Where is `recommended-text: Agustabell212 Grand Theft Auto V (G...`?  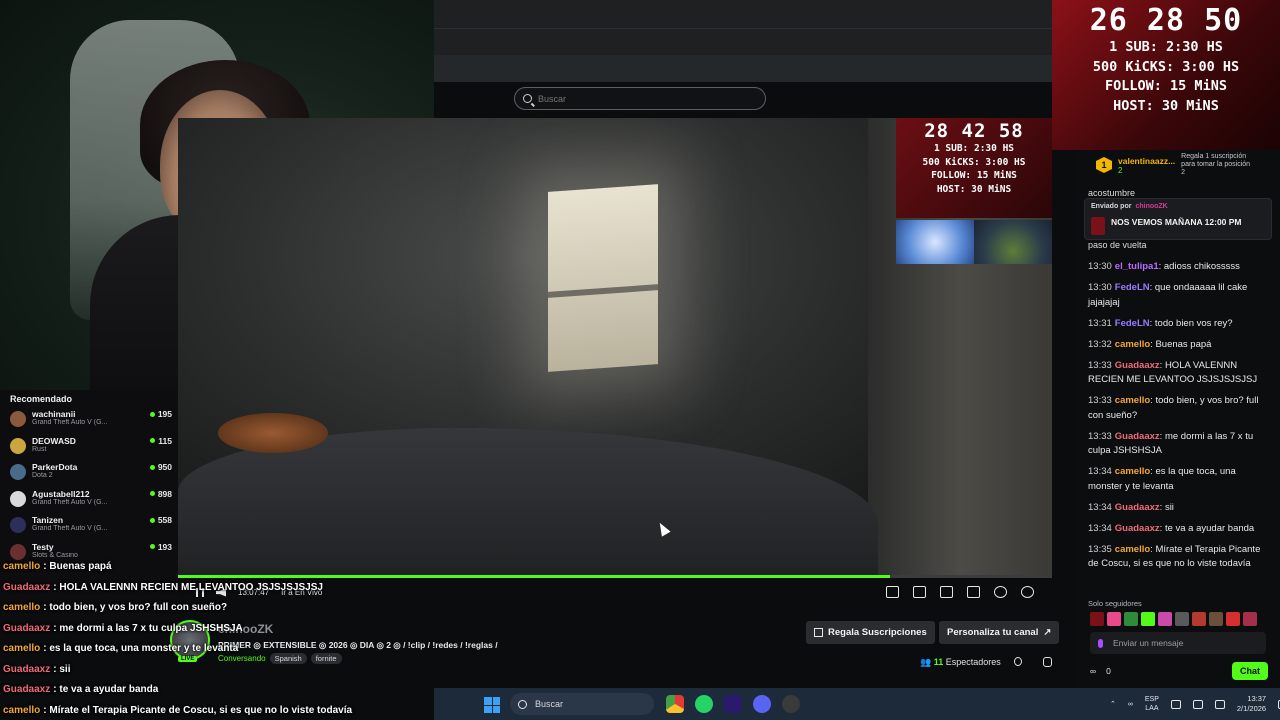
recommended-text: Agustabell212 Grand Theft Auto V (G... is located at coordinates (89, 497).